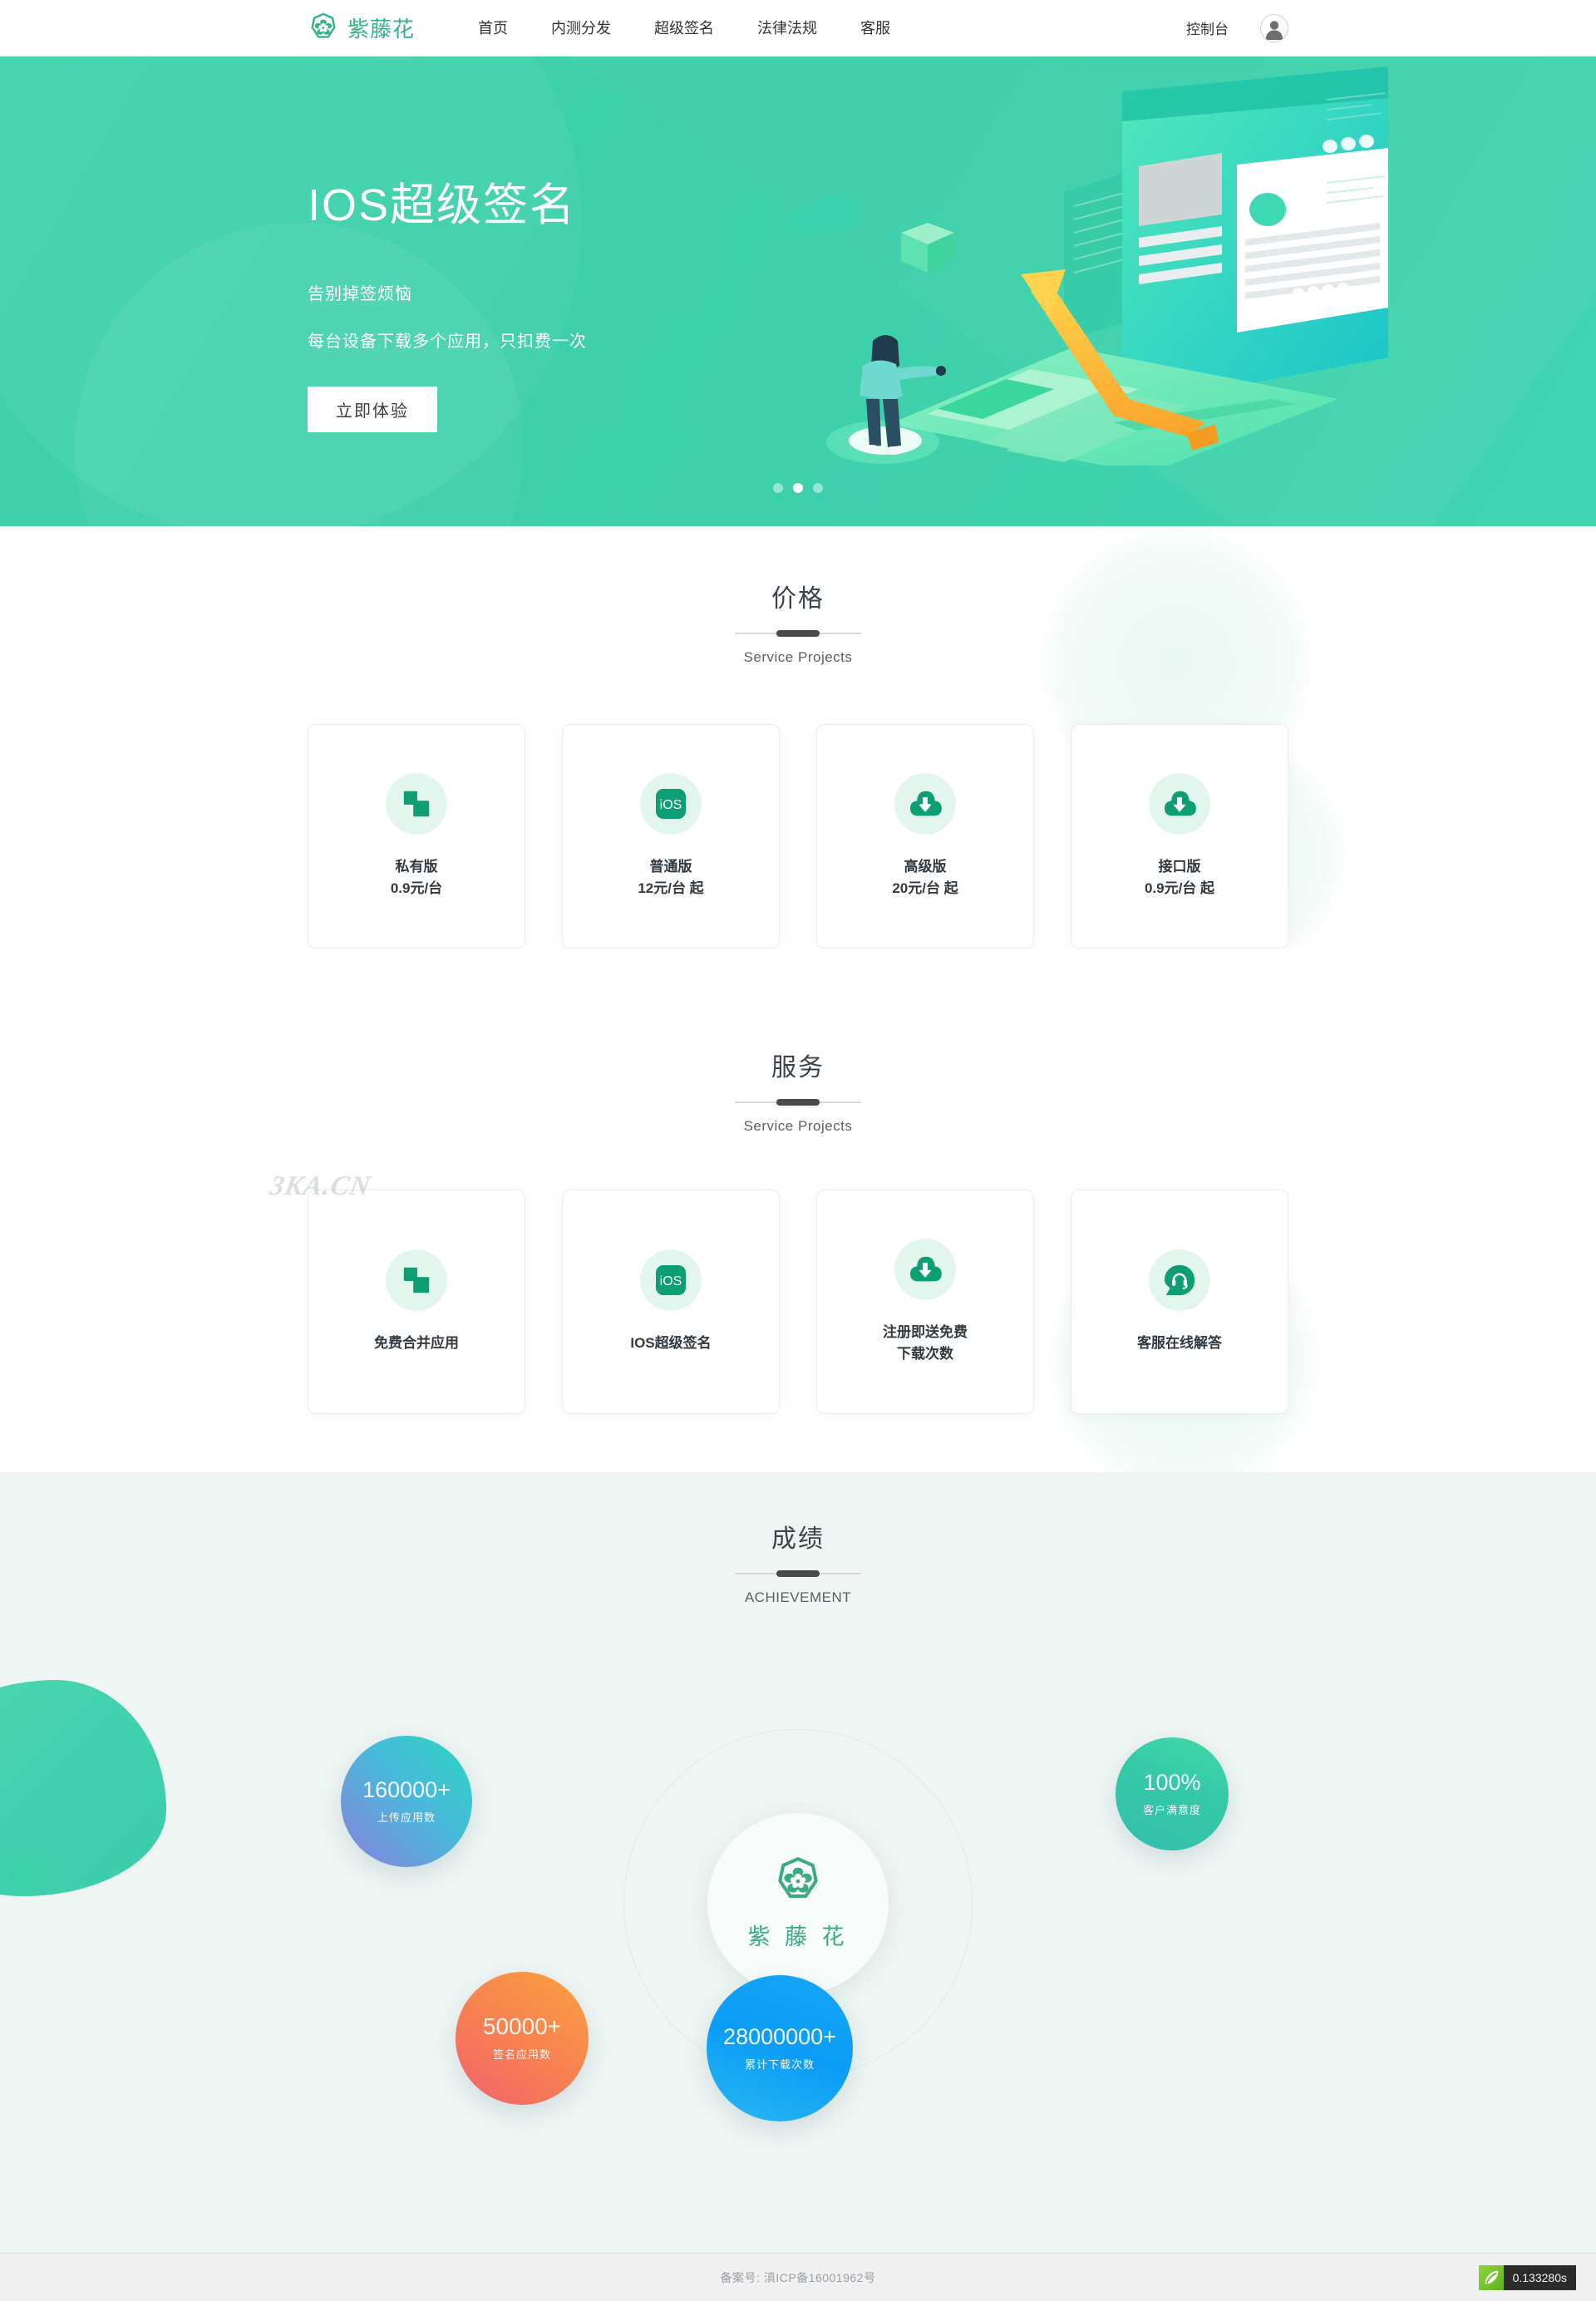  Describe the element at coordinates (787, 28) in the screenshot. I see `nav-item-legal: 法律法规` at that location.